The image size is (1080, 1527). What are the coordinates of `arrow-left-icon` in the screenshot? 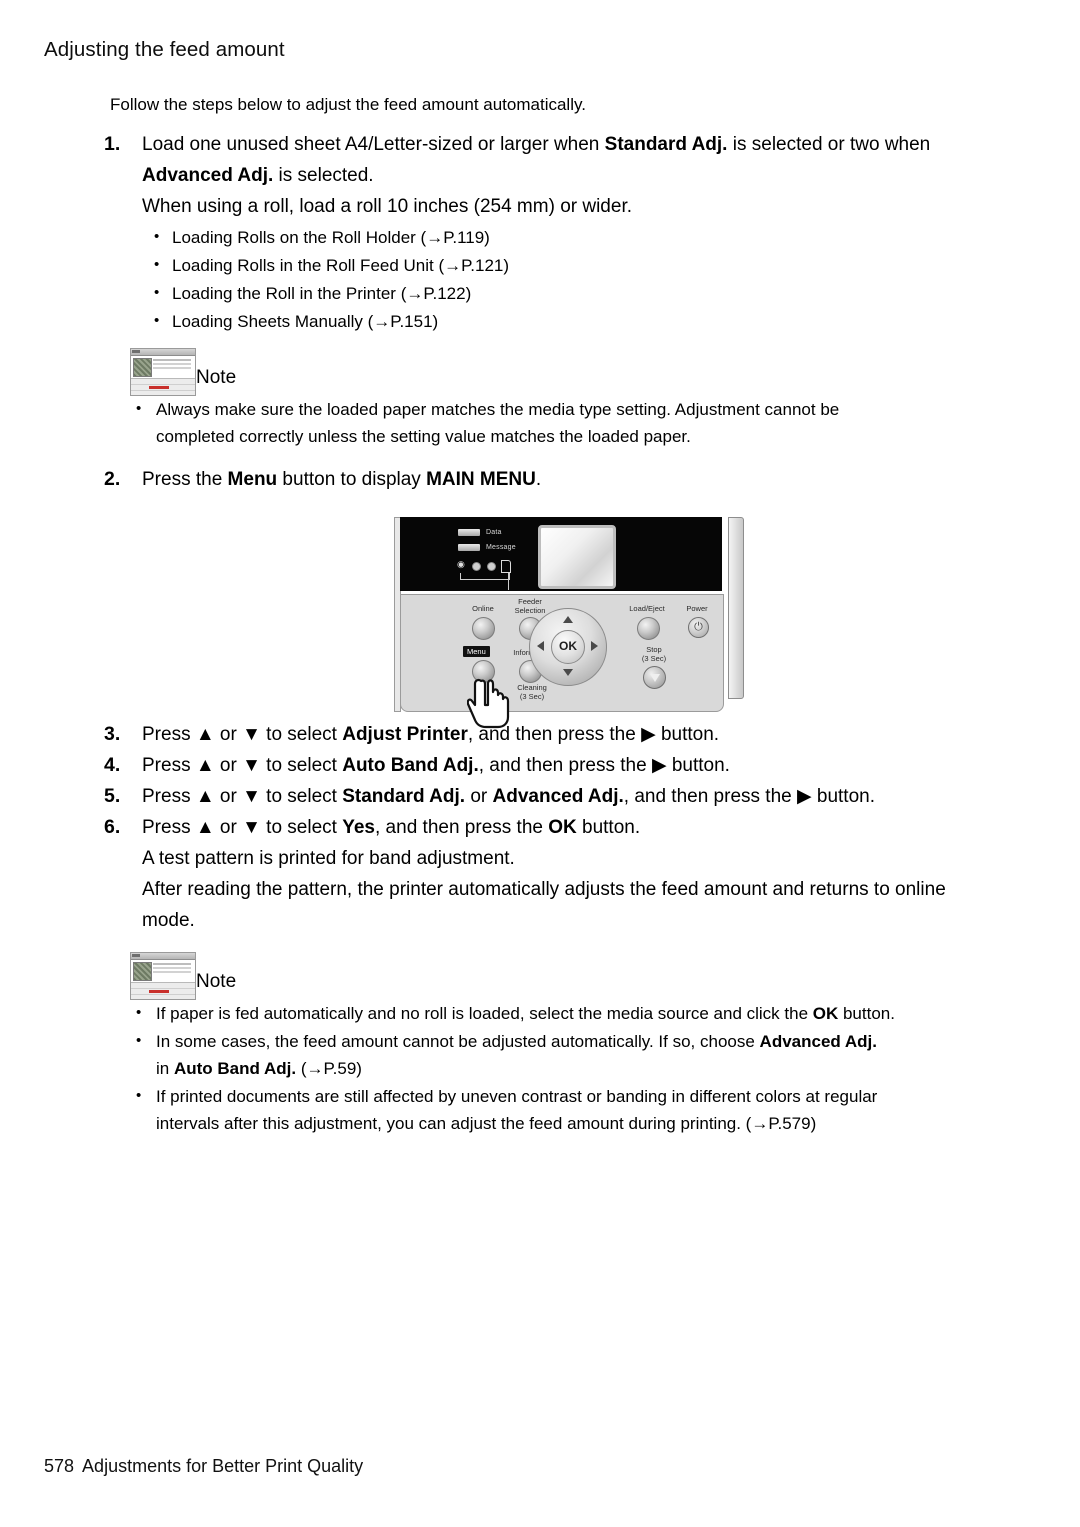 It's located at (540, 646).